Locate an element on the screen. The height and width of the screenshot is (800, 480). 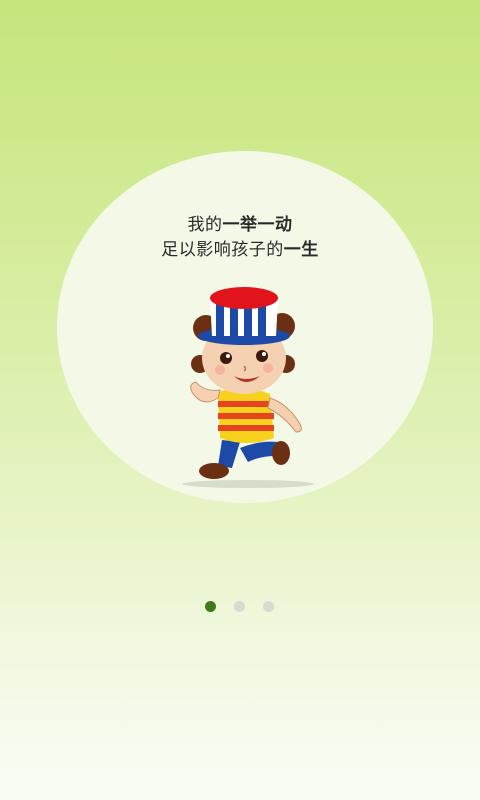
slogan-line-1-prefix: 我的 is located at coordinates (205, 225).